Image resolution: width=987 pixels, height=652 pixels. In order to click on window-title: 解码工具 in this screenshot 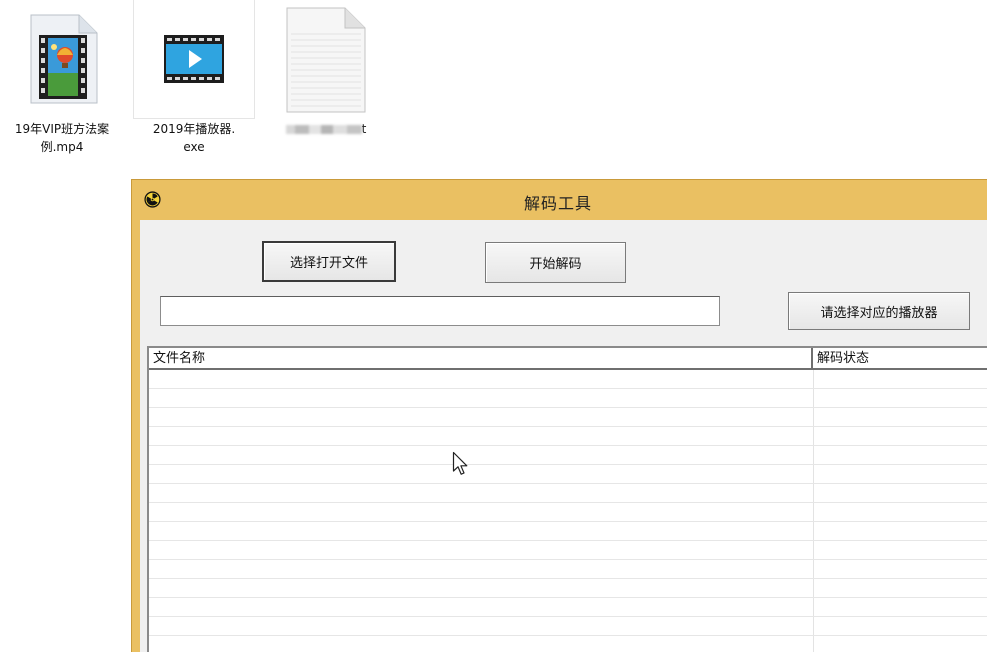, I will do `click(557, 203)`.